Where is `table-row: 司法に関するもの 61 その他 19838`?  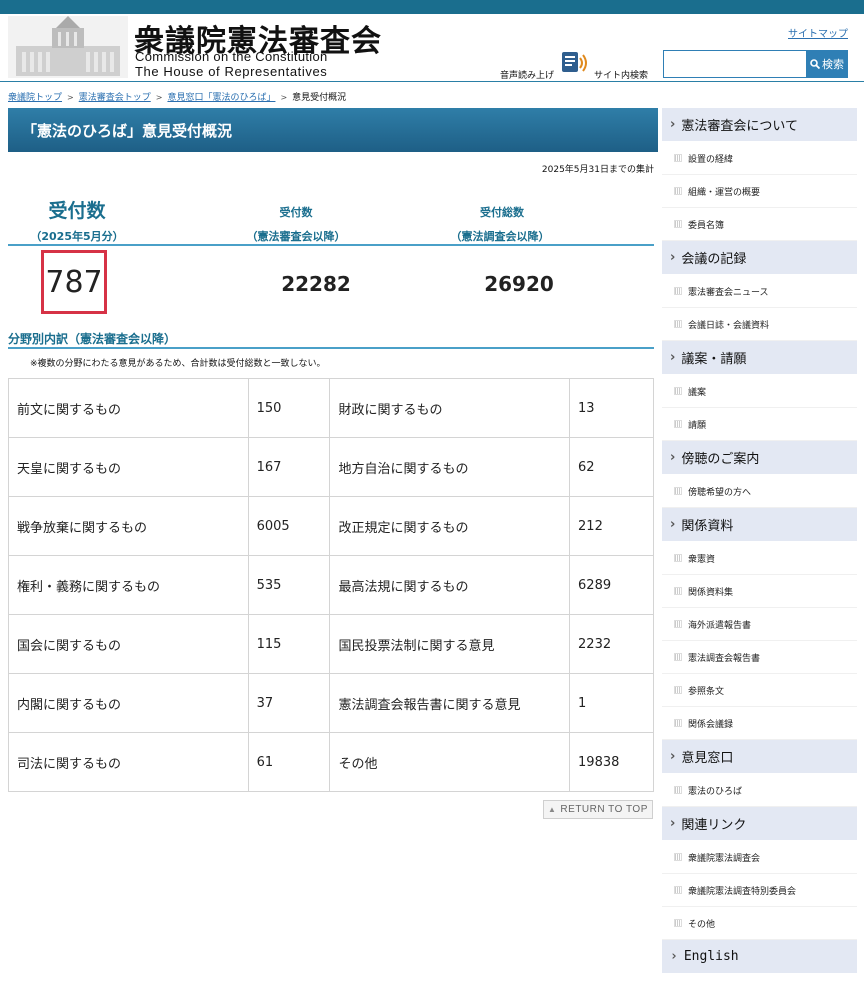 table-row: 司法に関するもの 61 その他 19838 is located at coordinates (331, 762).